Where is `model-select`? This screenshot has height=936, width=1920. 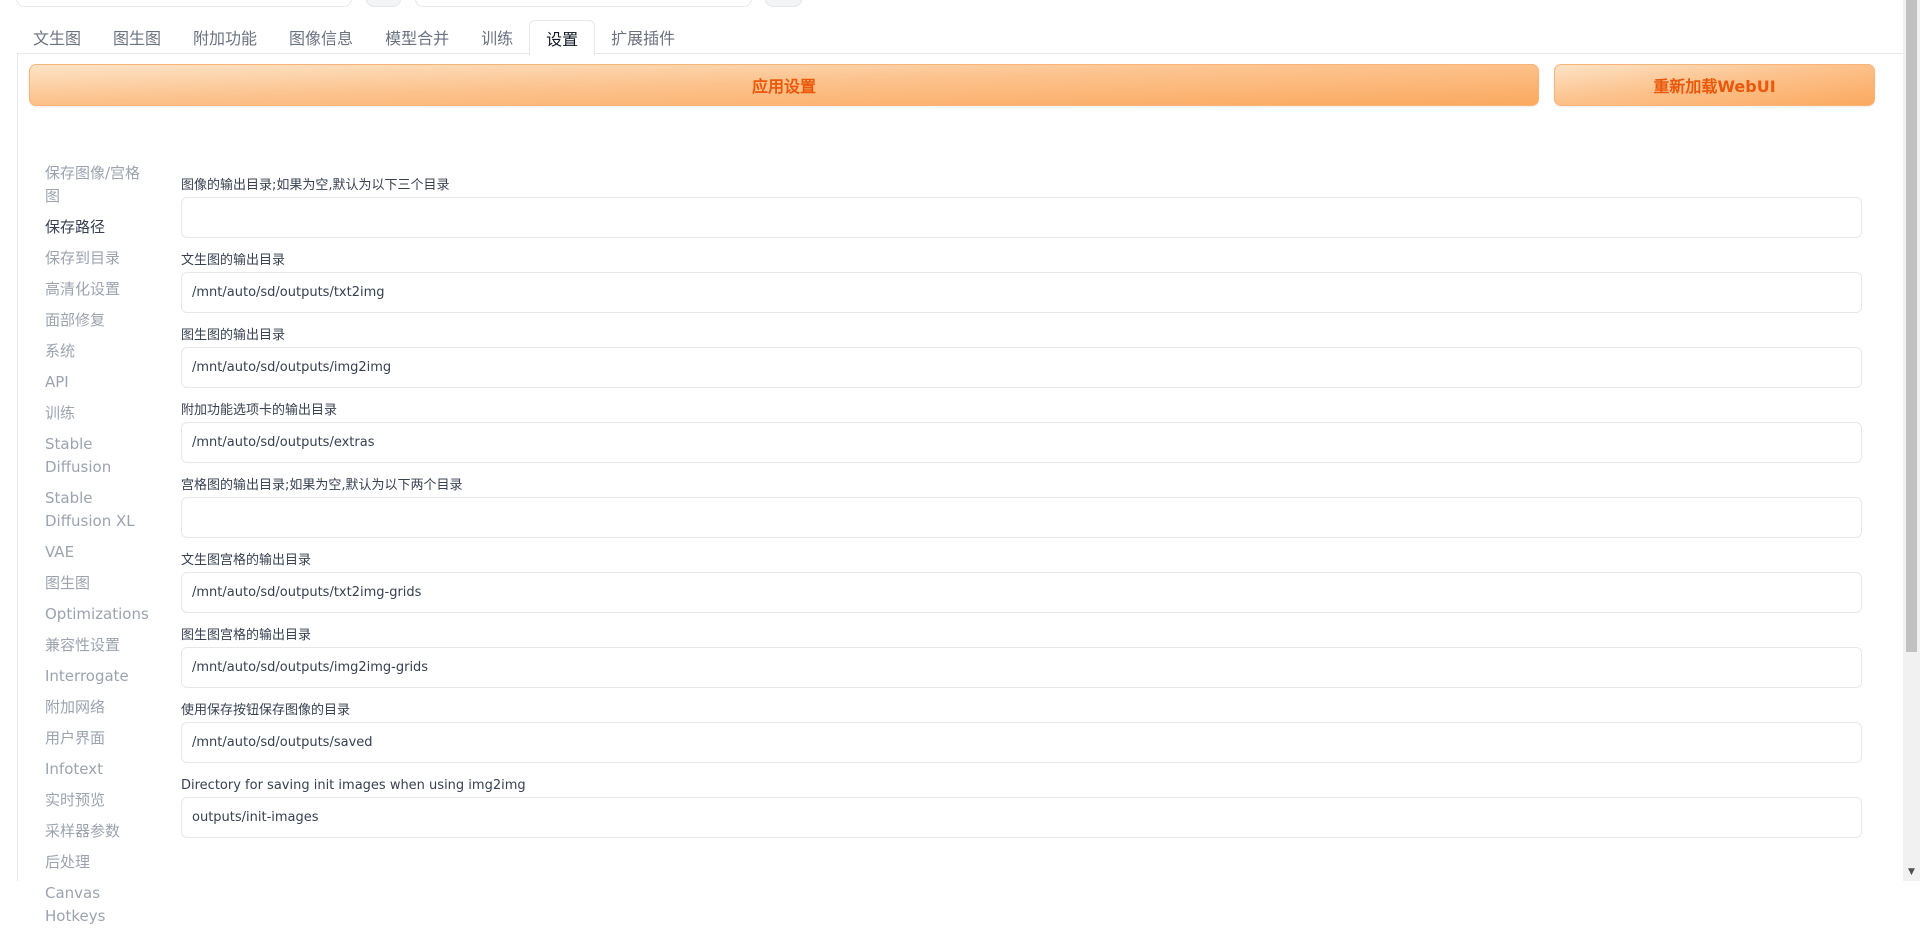
model-select is located at coordinates (184, 3).